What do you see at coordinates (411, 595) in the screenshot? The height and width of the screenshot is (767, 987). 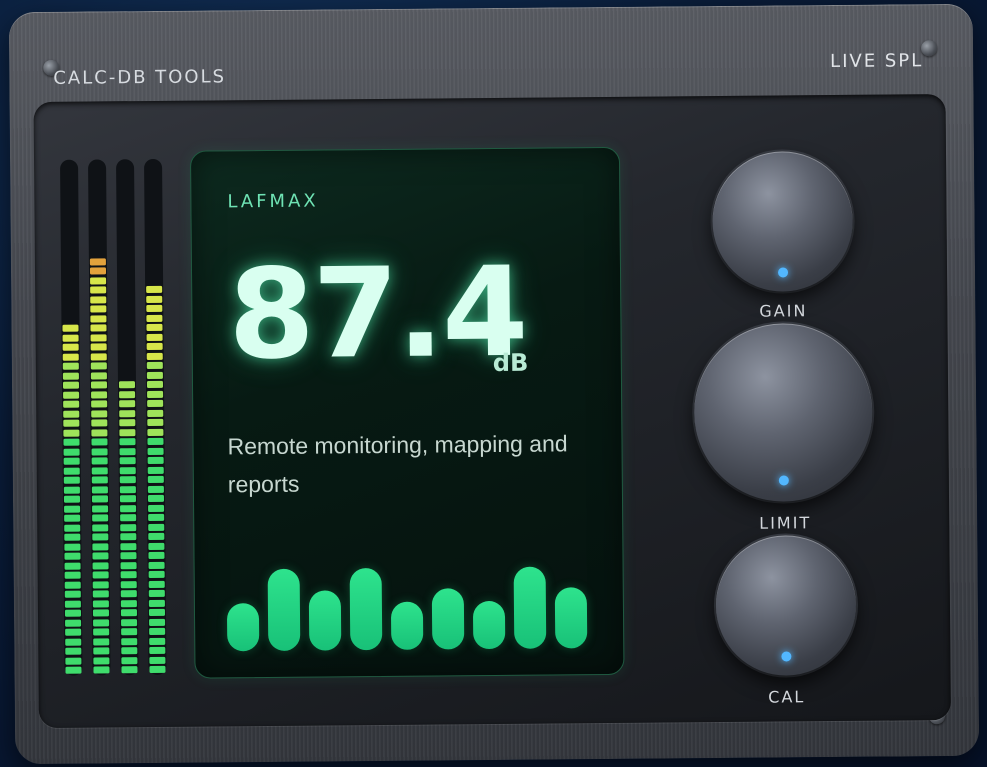 I see `spectrum-bars` at bounding box center [411, 595].